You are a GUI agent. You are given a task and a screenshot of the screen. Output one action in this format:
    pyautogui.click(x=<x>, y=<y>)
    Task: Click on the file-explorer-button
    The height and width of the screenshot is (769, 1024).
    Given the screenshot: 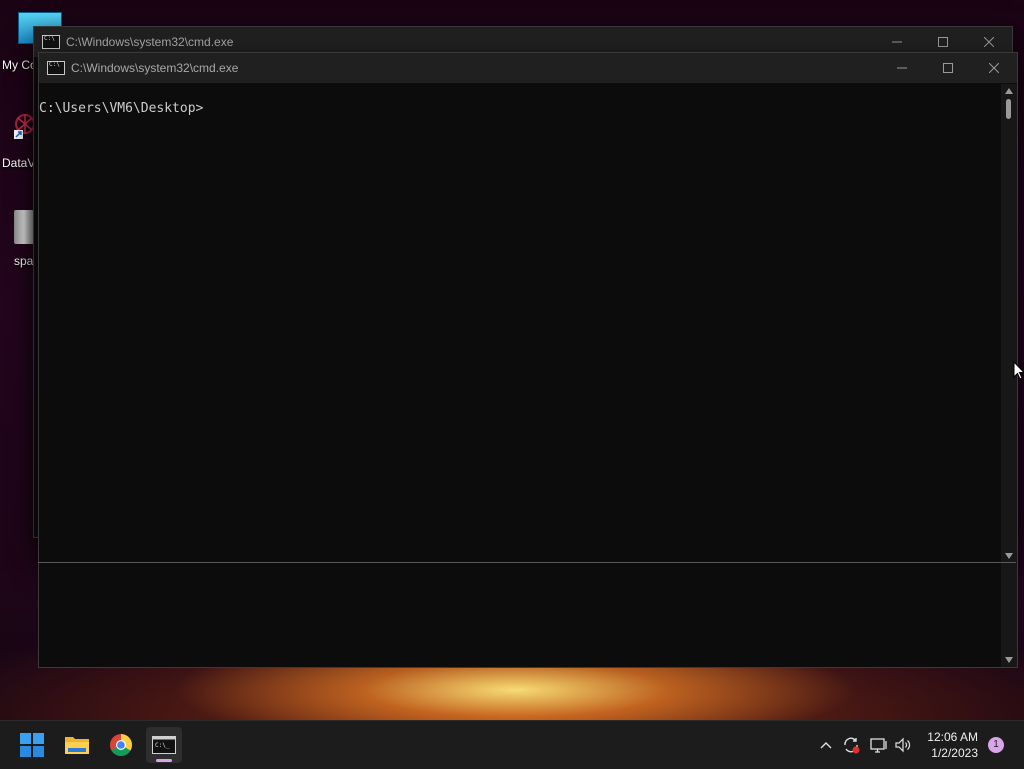 What is the action you would take?
    pyautogui.click(x=77, y=745)
    